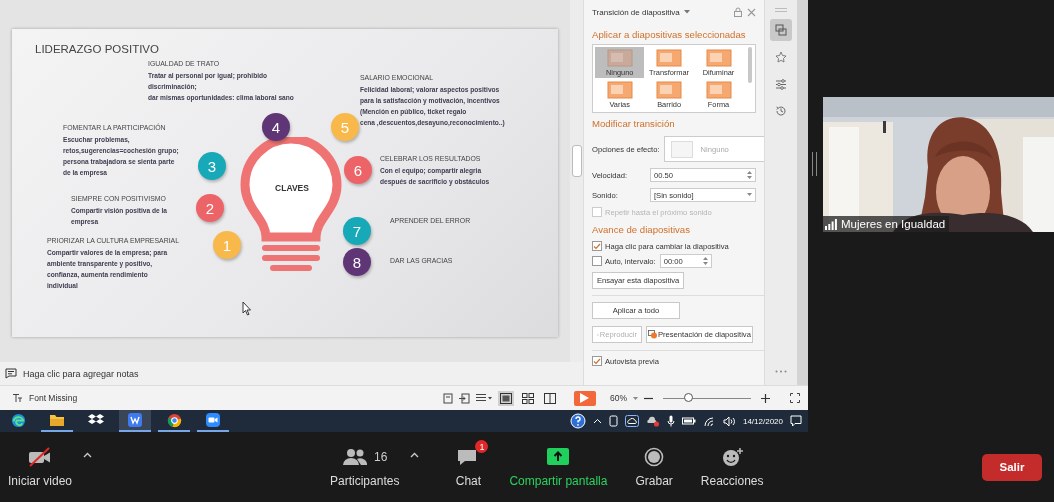 The width and height of the screenshot is (1054, 502). What do you see at coordinates (448, 398) in the screenshot?
I see `notes-toggle-icon` at bounding box center [448, 398].